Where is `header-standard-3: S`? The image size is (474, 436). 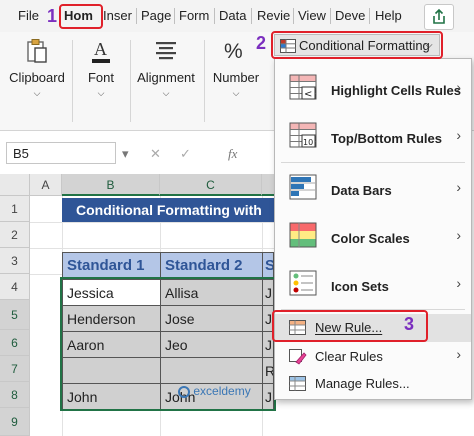 header-standard-3: S is located at coordinates (268, 266).